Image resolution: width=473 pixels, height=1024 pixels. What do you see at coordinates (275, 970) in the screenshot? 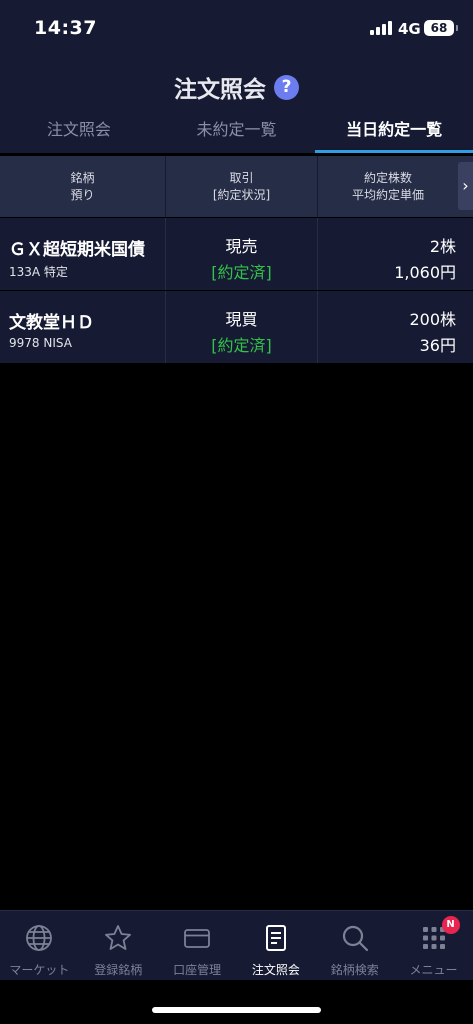
I see `nav-label: 注文照会` at bounding box center [275, 970].